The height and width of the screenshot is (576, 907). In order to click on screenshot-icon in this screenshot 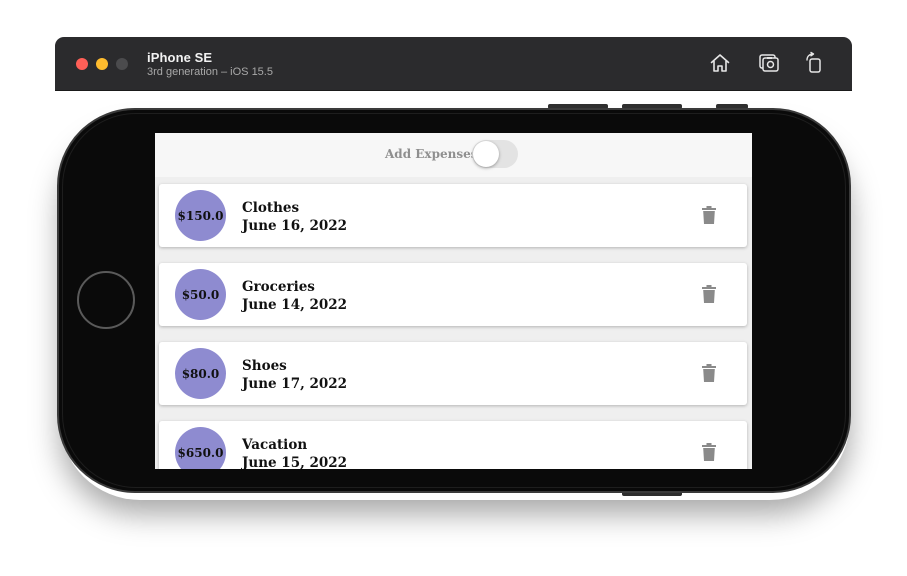, I will do `click(769, 63)`.